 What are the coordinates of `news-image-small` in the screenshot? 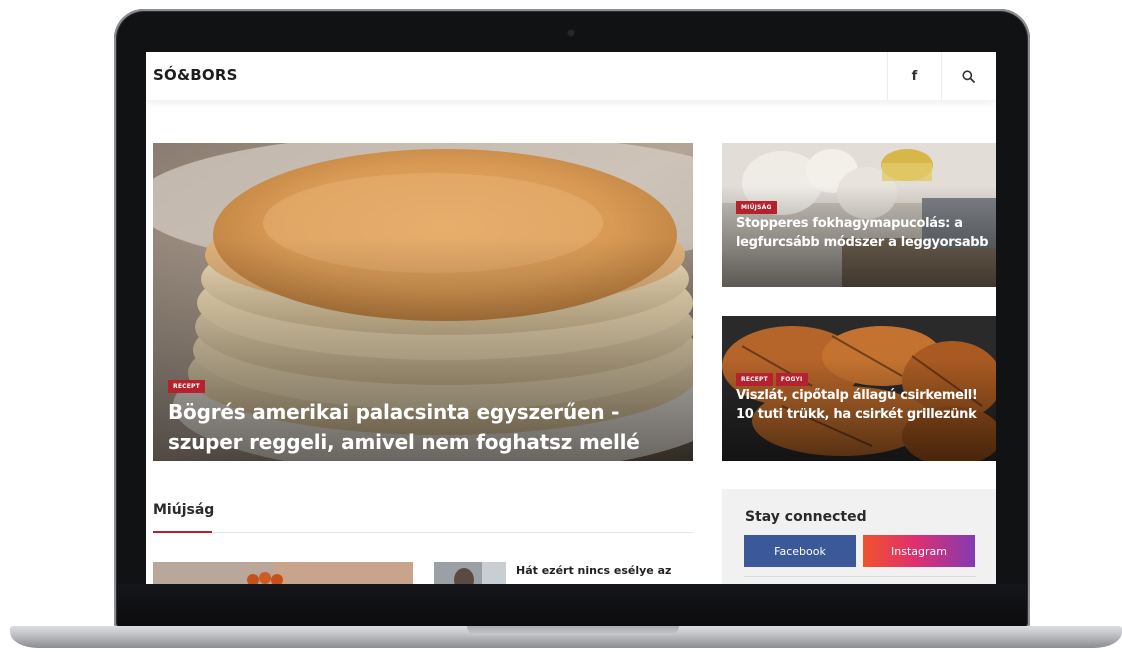 It's located at (470, 573).